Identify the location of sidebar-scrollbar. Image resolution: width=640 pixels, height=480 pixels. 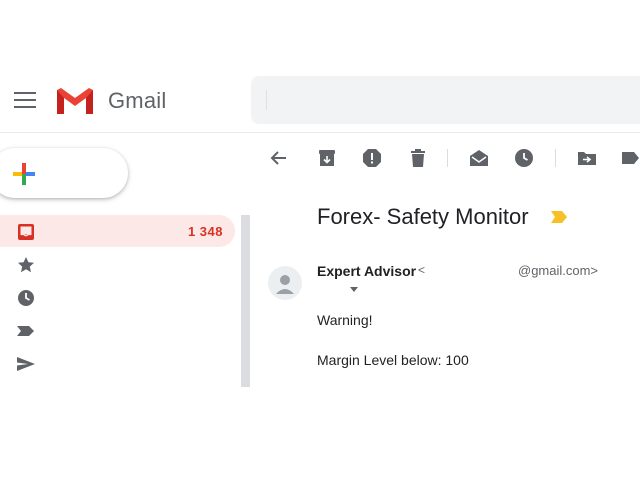
(245, 301).